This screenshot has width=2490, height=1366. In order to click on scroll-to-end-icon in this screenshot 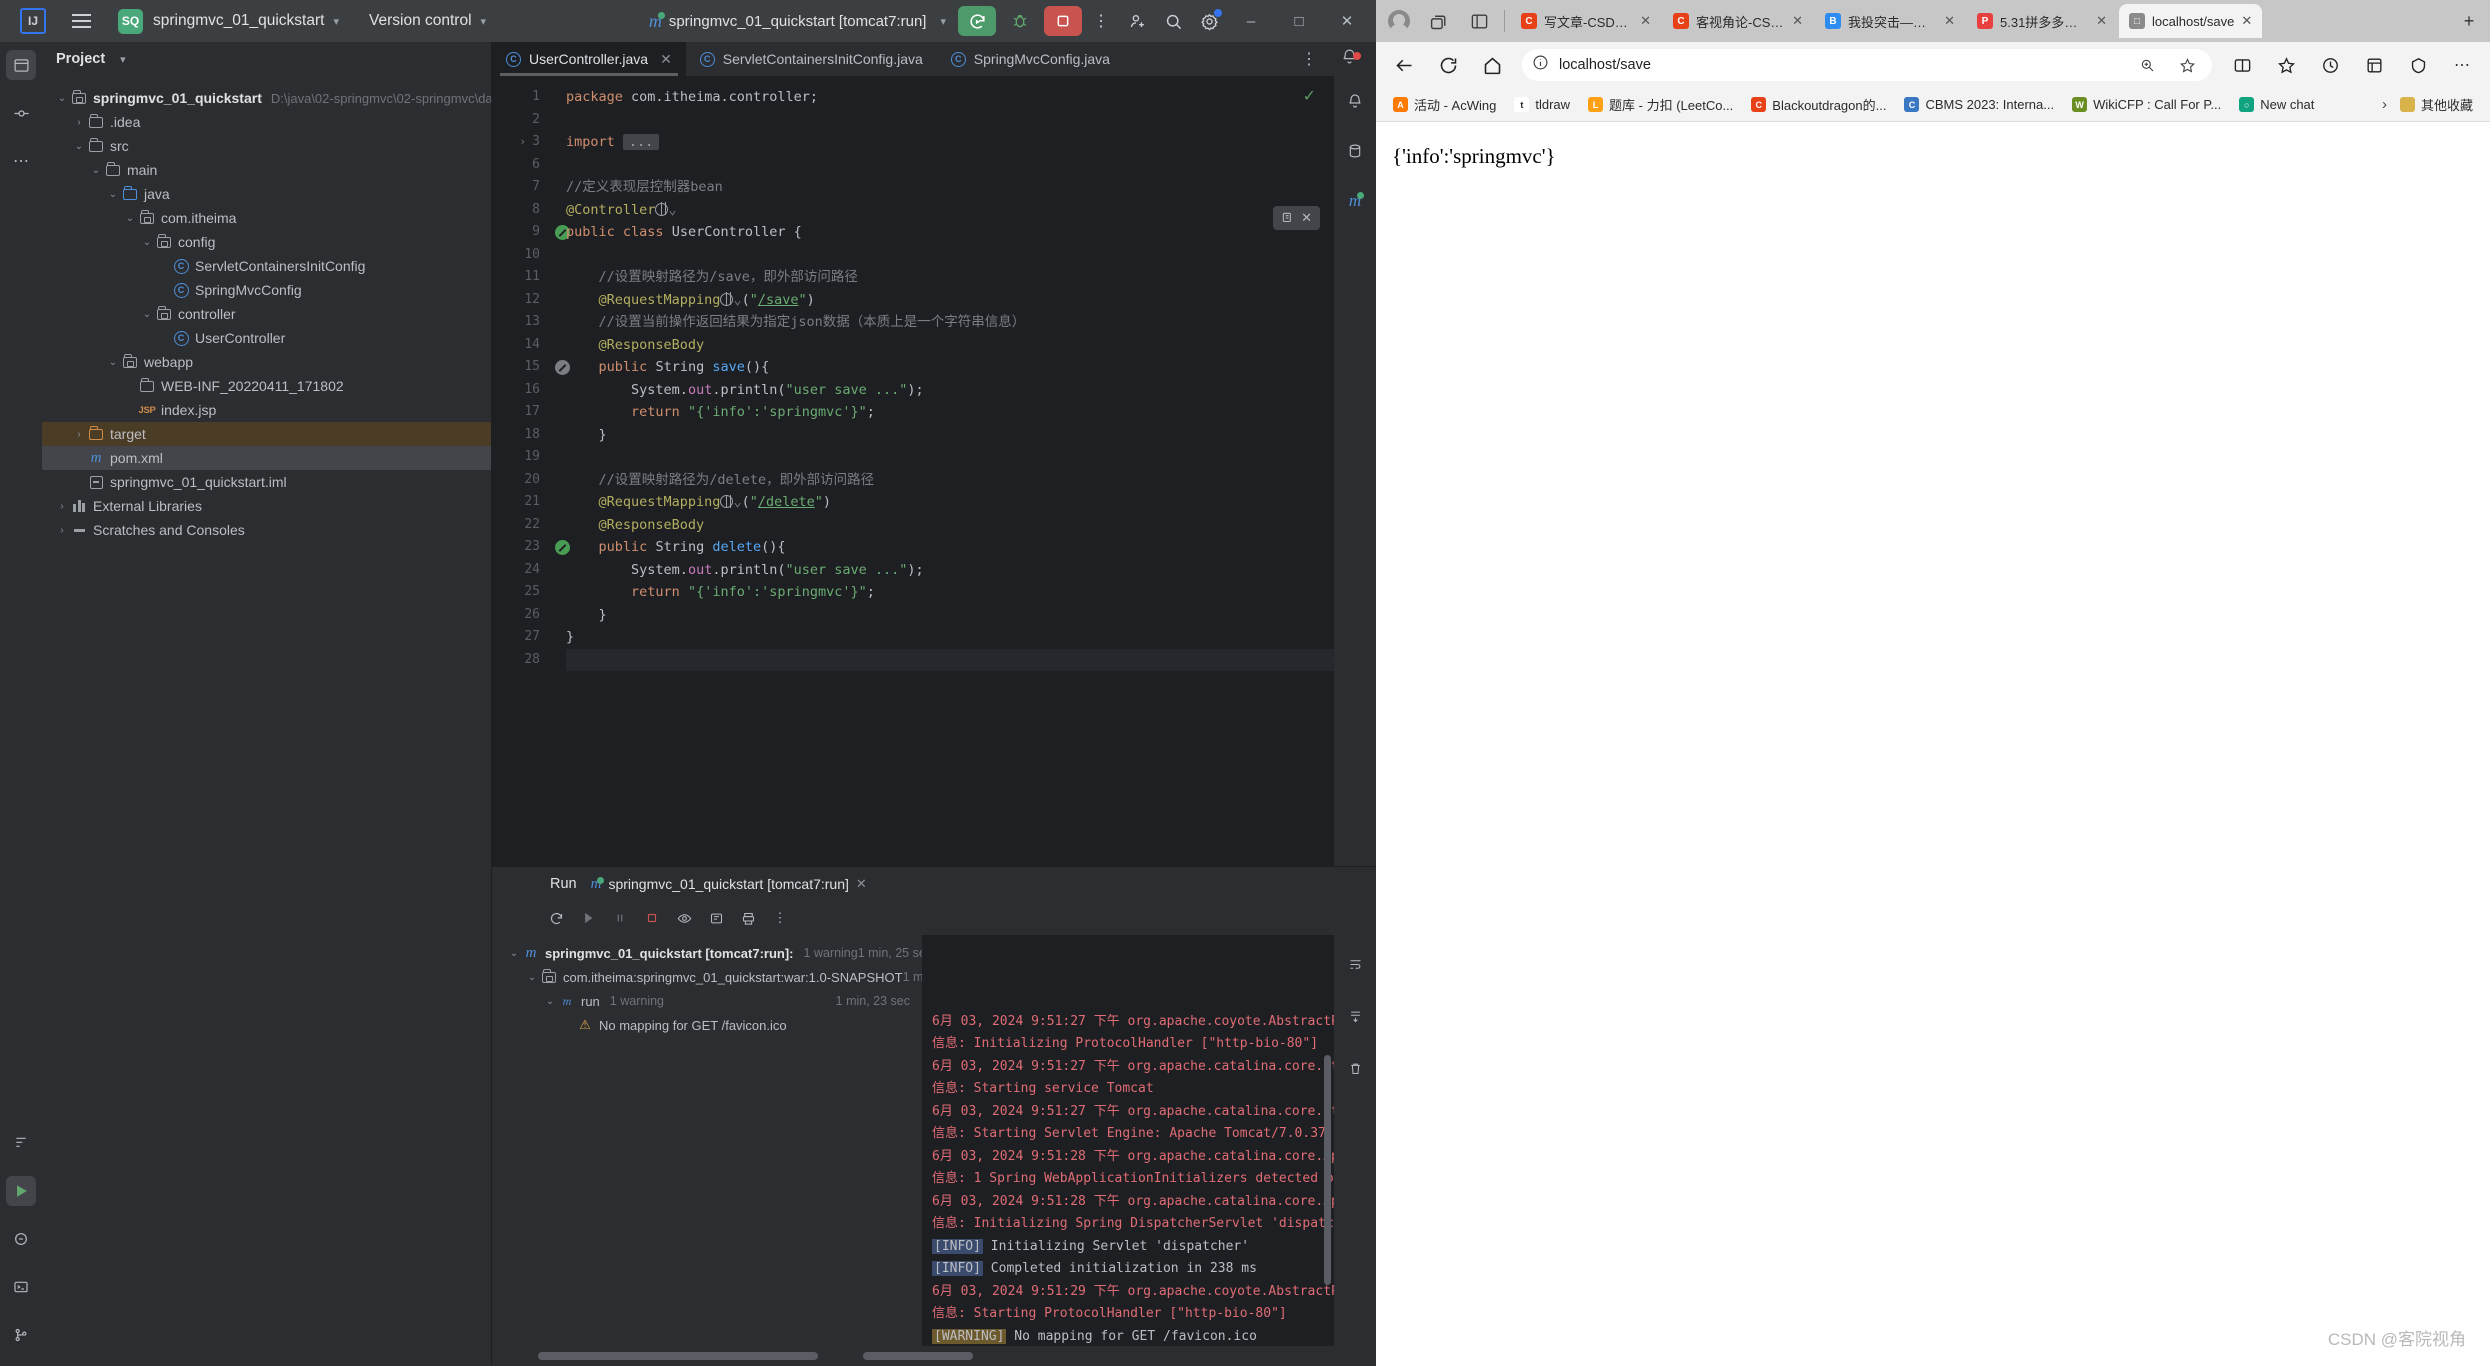, I will do `click(1355, 1016)`.